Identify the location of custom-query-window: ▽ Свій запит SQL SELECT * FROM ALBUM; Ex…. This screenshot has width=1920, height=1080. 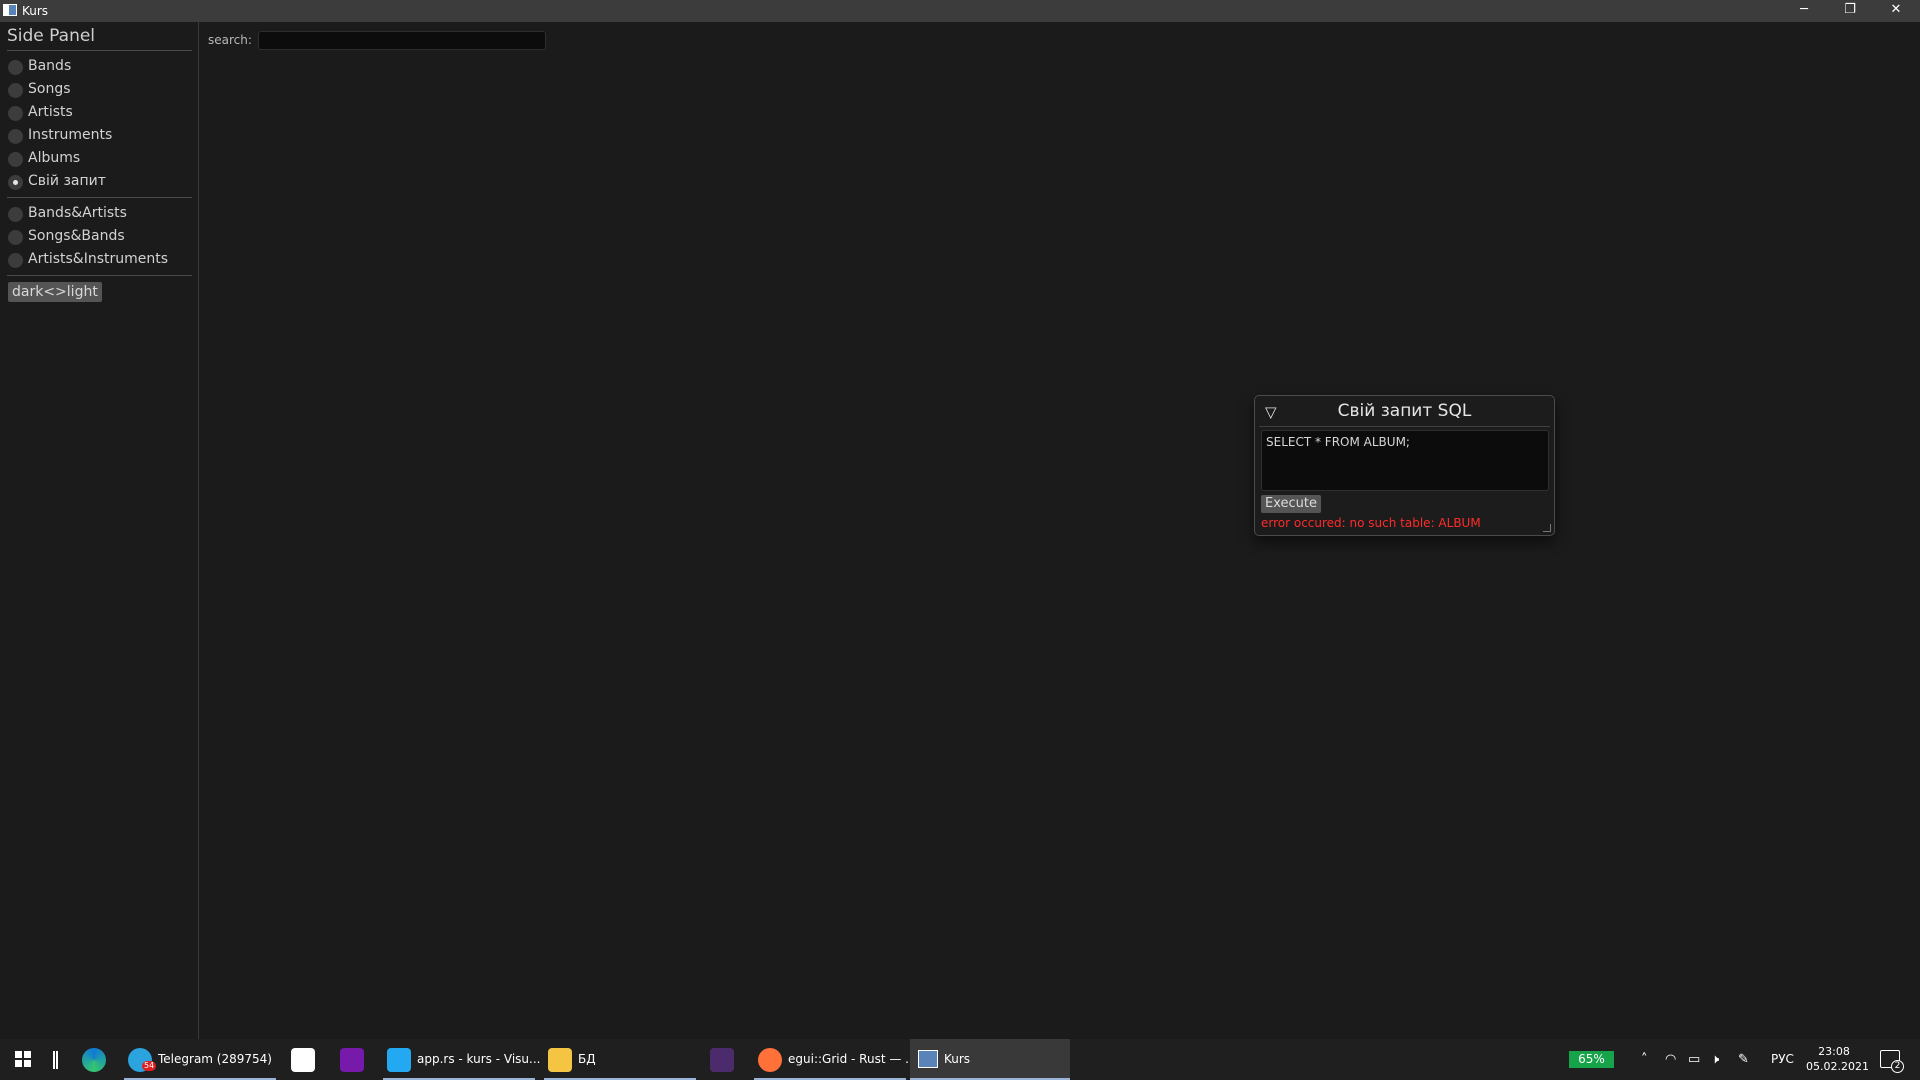
(1404, 465).